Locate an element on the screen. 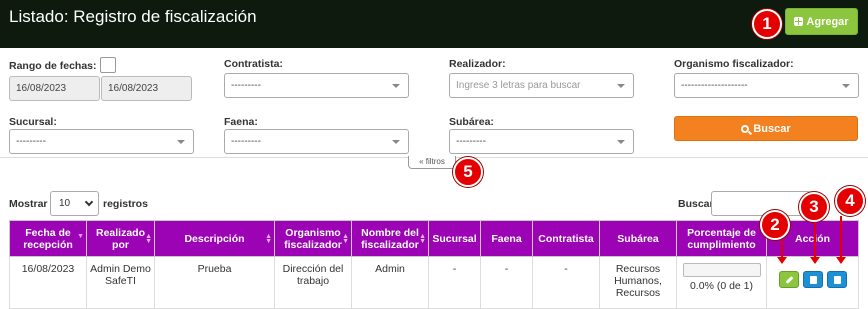 The image size is (868, 309). edit-icon is located at coordinates (789, 280).